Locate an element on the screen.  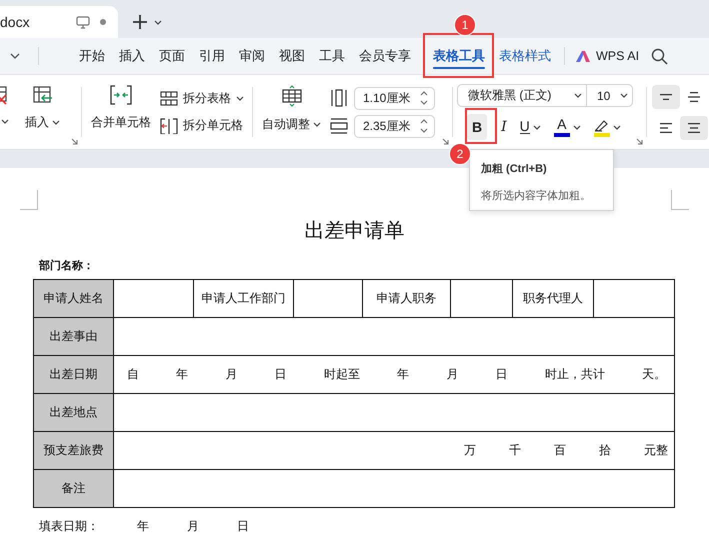
menu-tab: 表格样式 is located at coordinates (525, 56).